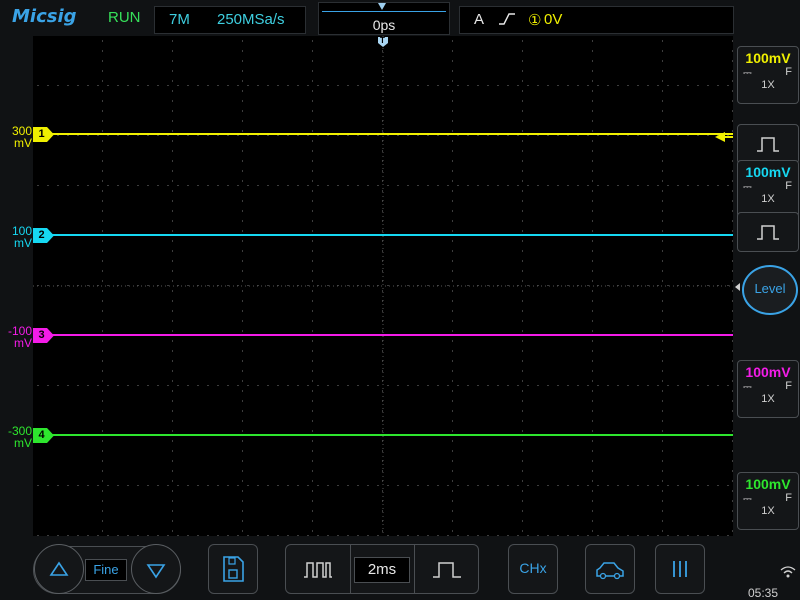 This screenshot has width=800, height=600. I want to click on channel-4-settings: 100mV ⎓ F 1X, so click(768, 501).